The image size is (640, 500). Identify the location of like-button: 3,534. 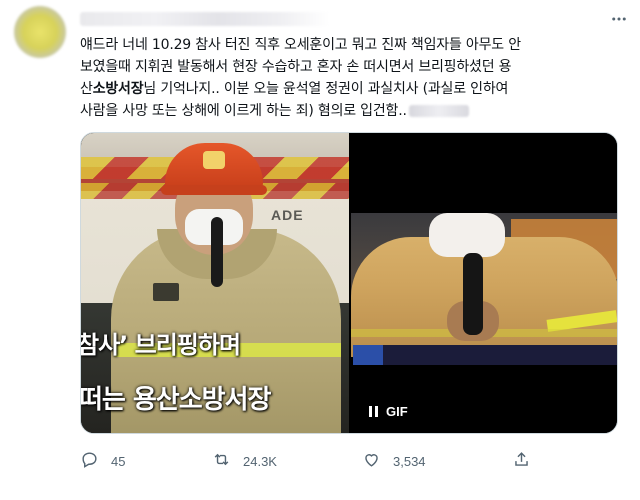
(394, 461).